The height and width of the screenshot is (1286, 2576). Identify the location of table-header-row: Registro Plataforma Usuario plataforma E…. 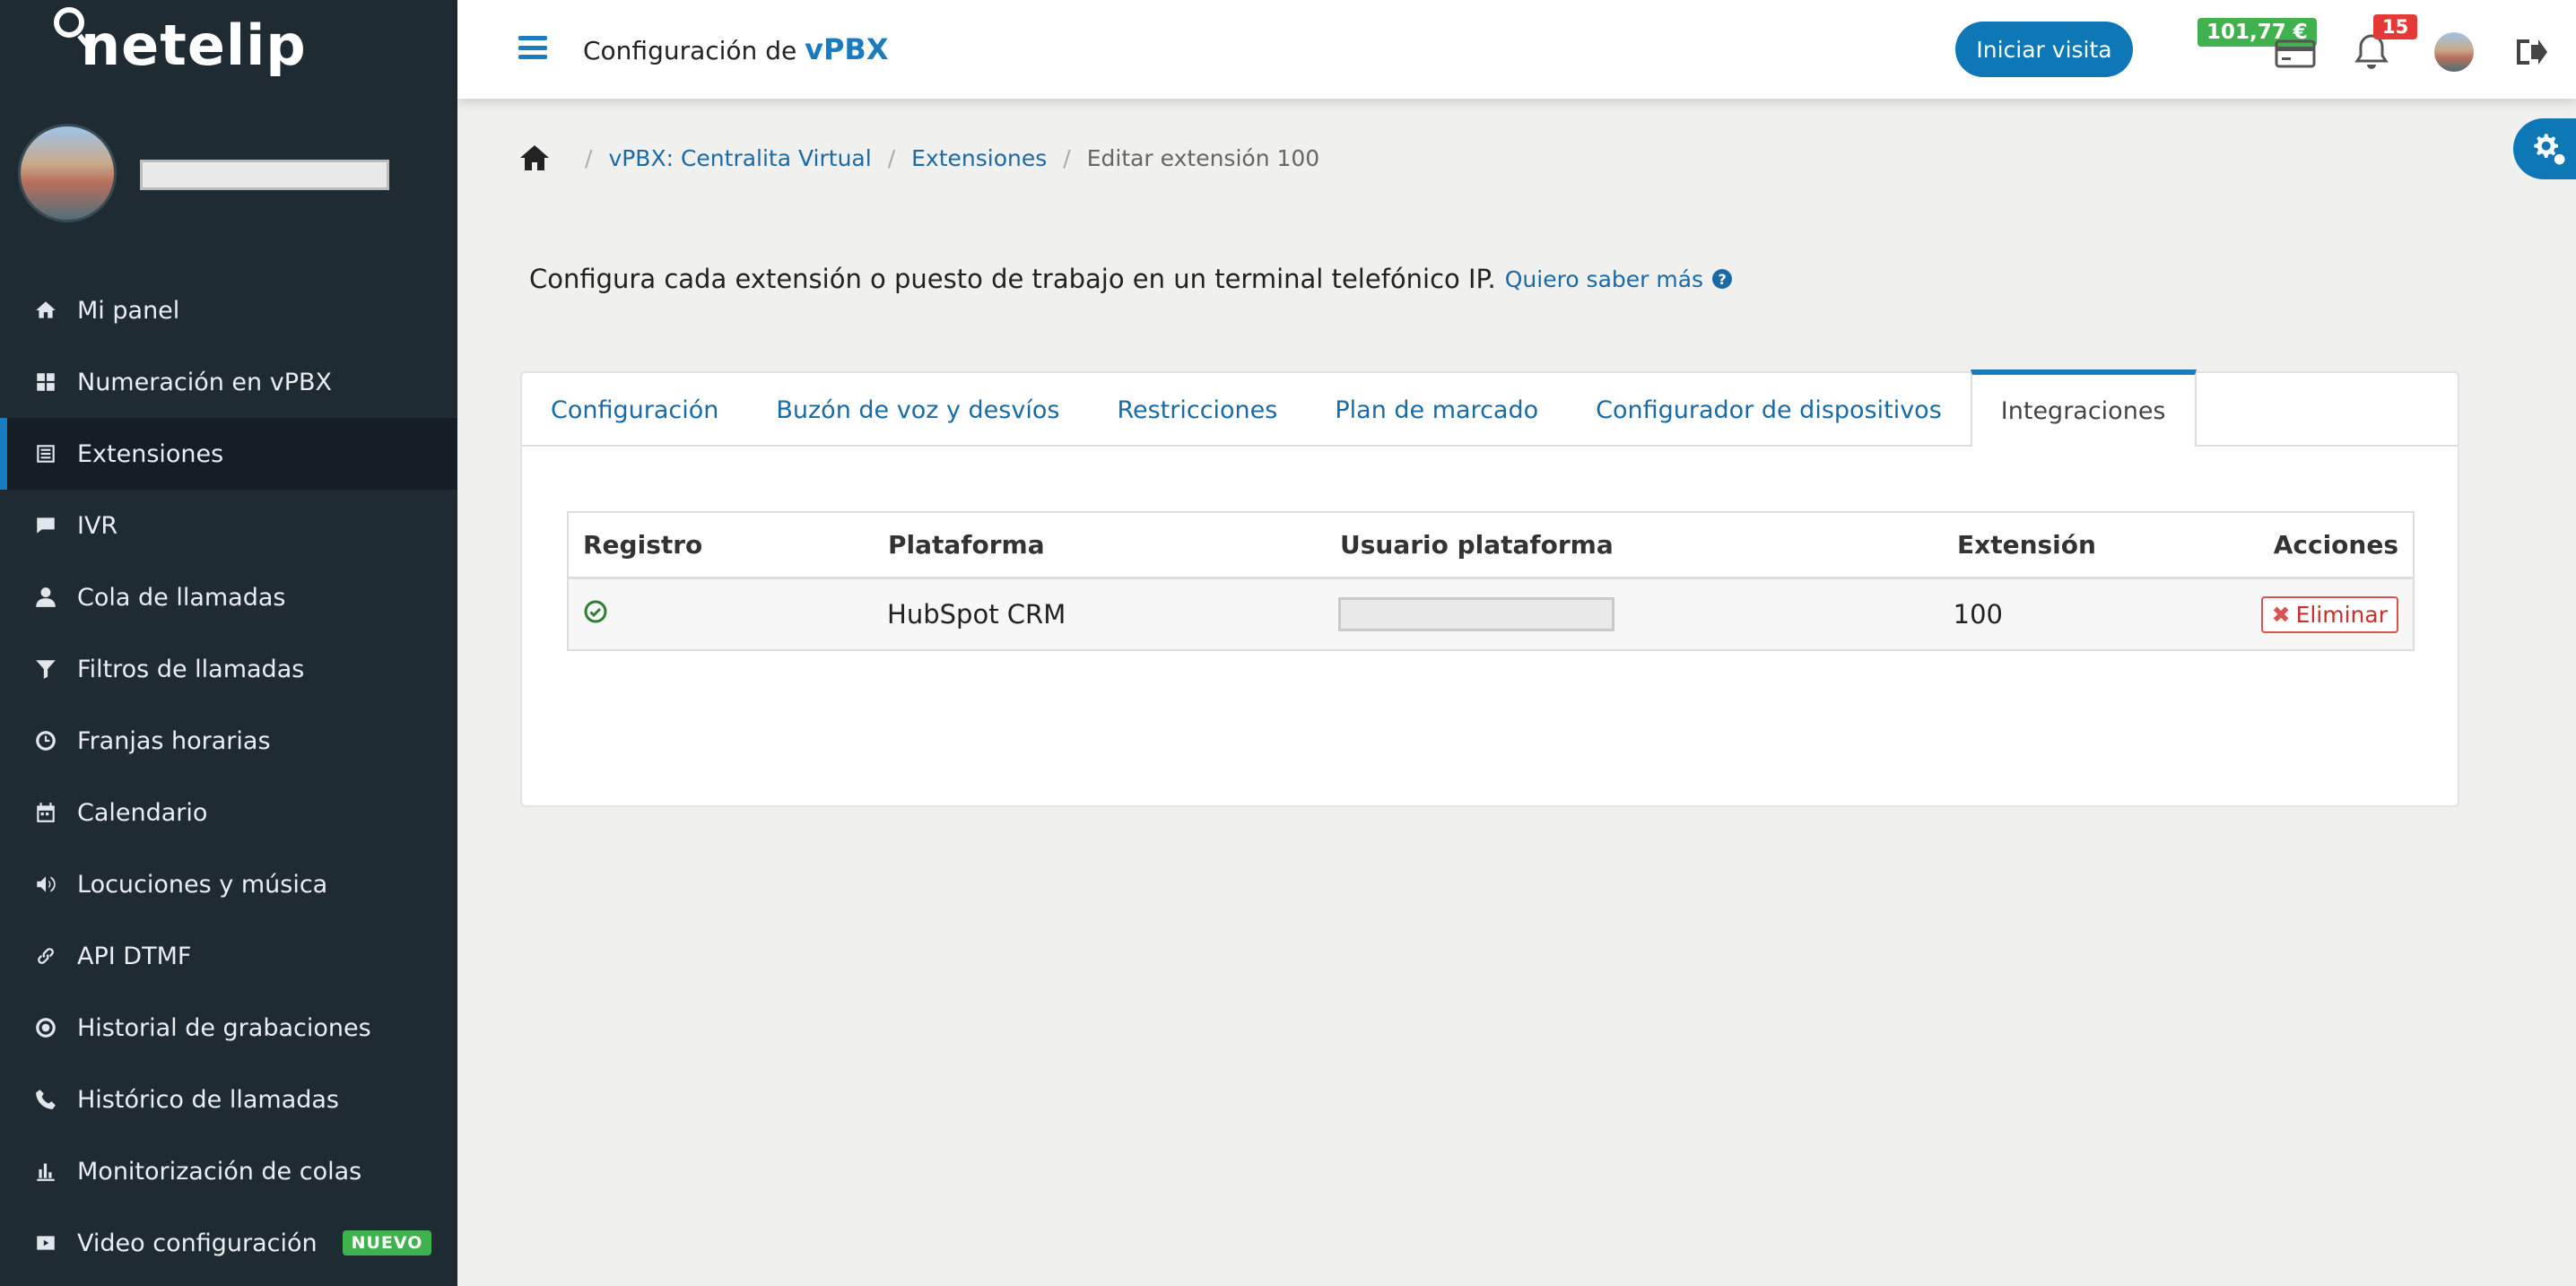
(1491, 546).